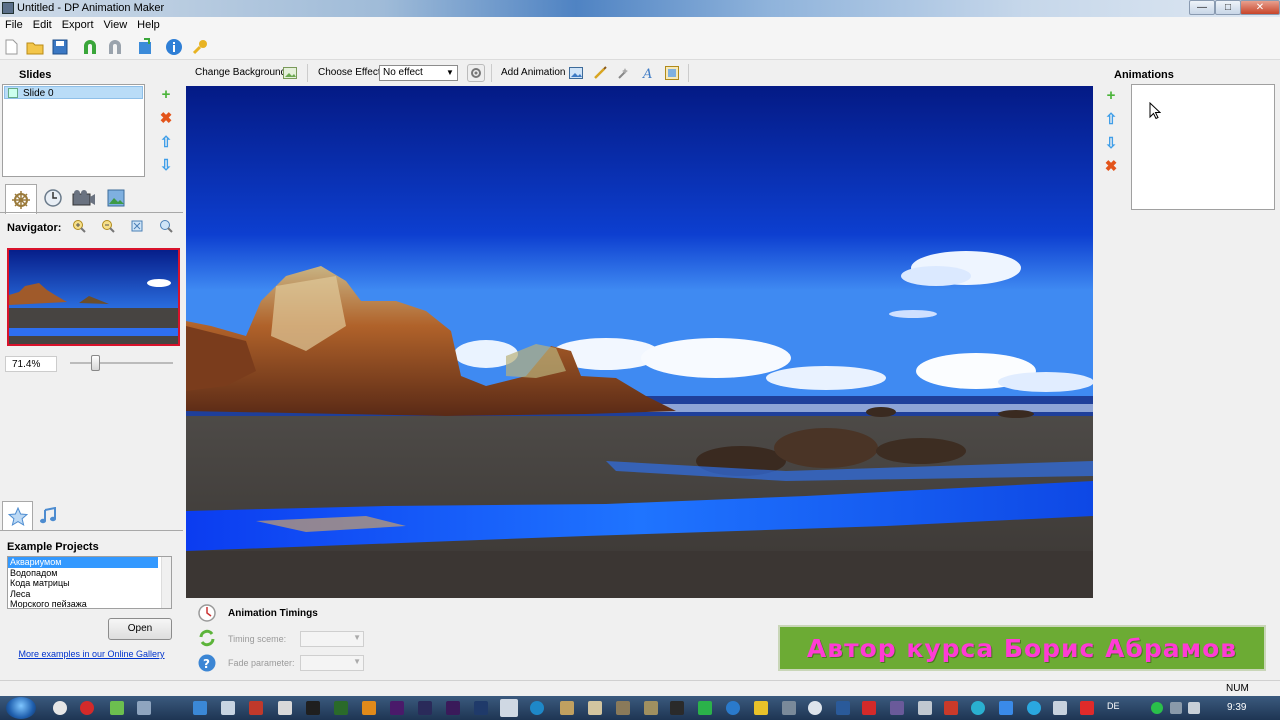 This screenshot has width=1280, height=720. What do you see at coordinates (1260, 7) in the screenshot?
I see `close-button: ✕` at bounding box center [1260, 7].